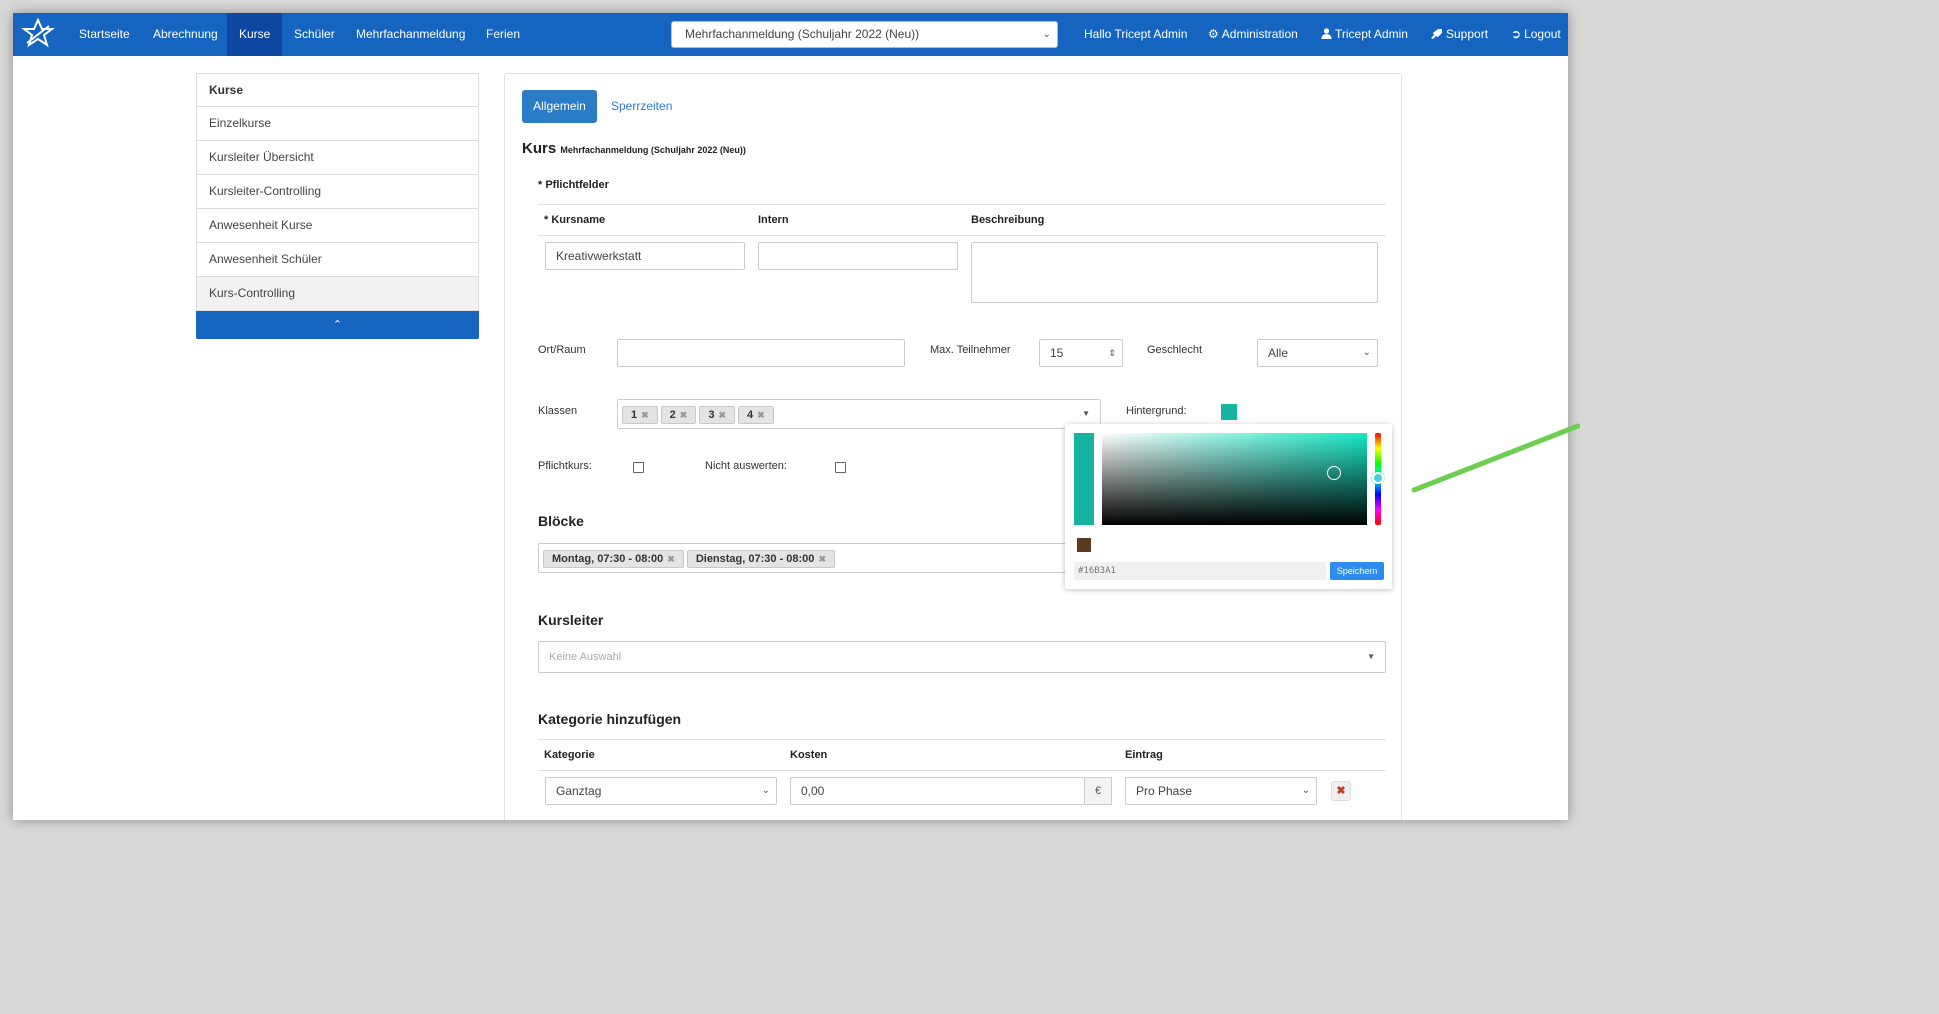 This screenshot has height=1014, width=1939. What do you see at coordinates (1098, 791) in the screenshot?
I see `currency-addon: €` at bounding box center [1098, 791].